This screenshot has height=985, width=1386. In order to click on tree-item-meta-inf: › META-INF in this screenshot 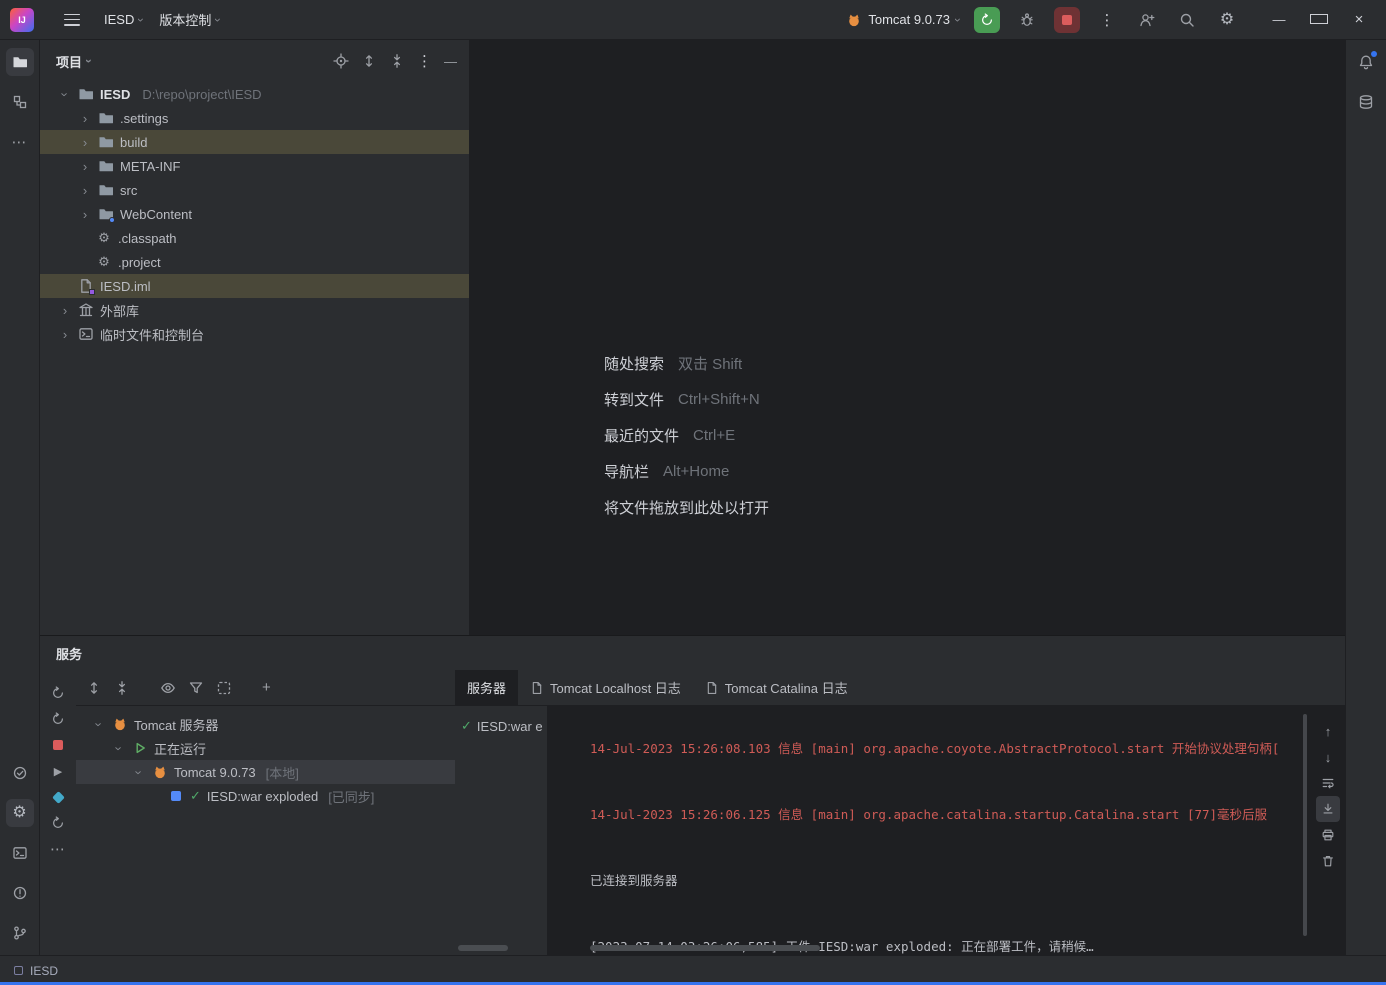, I will do `click(254, 166)`.